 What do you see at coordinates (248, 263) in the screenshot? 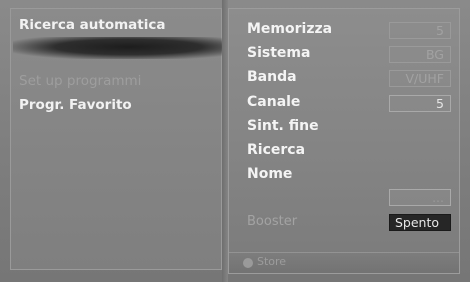
I see `store-button-icon` at bounding box center [248, 263].